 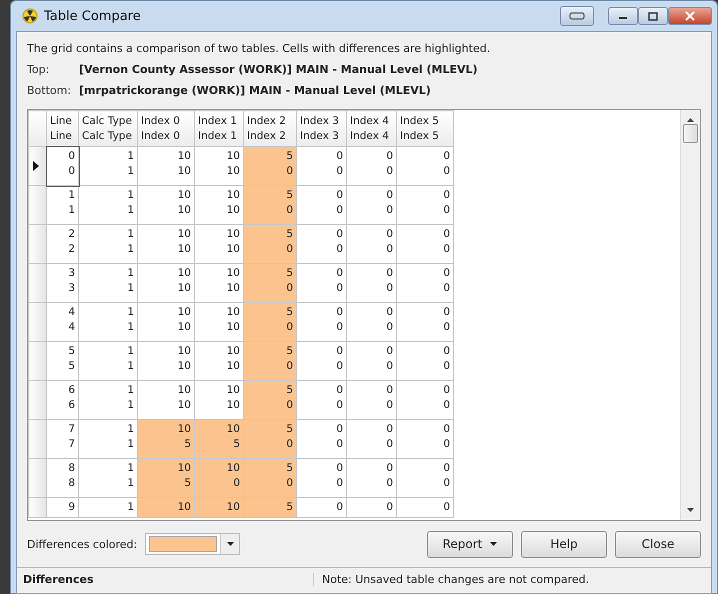 I want to click on maximize-icon, so click(x=653, y=16).